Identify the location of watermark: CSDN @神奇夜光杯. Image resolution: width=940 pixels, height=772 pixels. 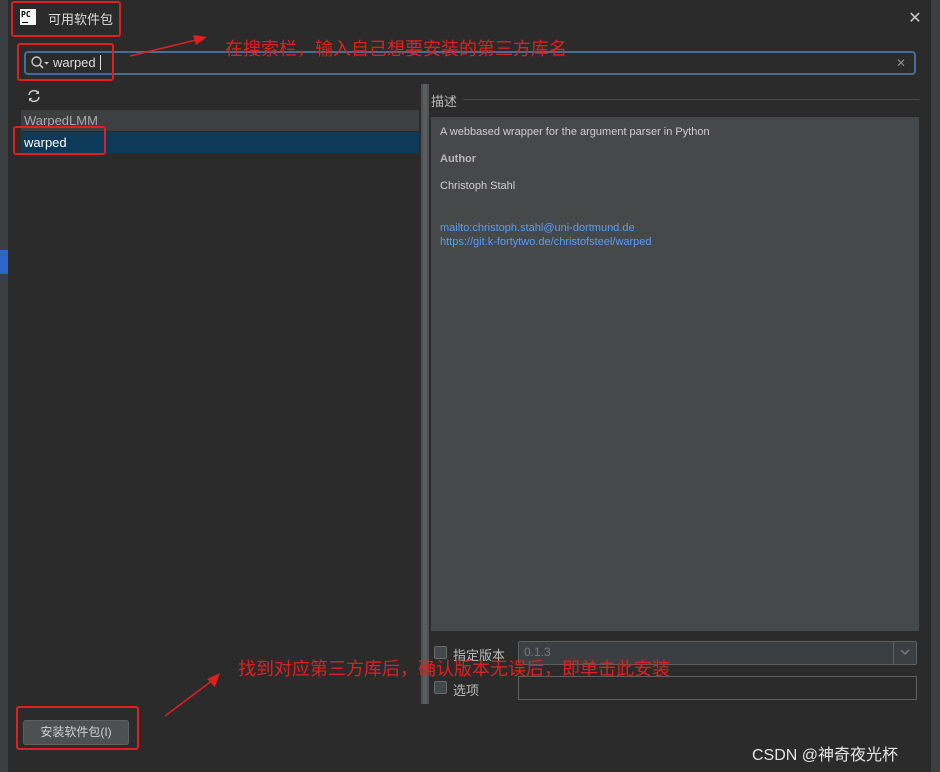
(825, 755).